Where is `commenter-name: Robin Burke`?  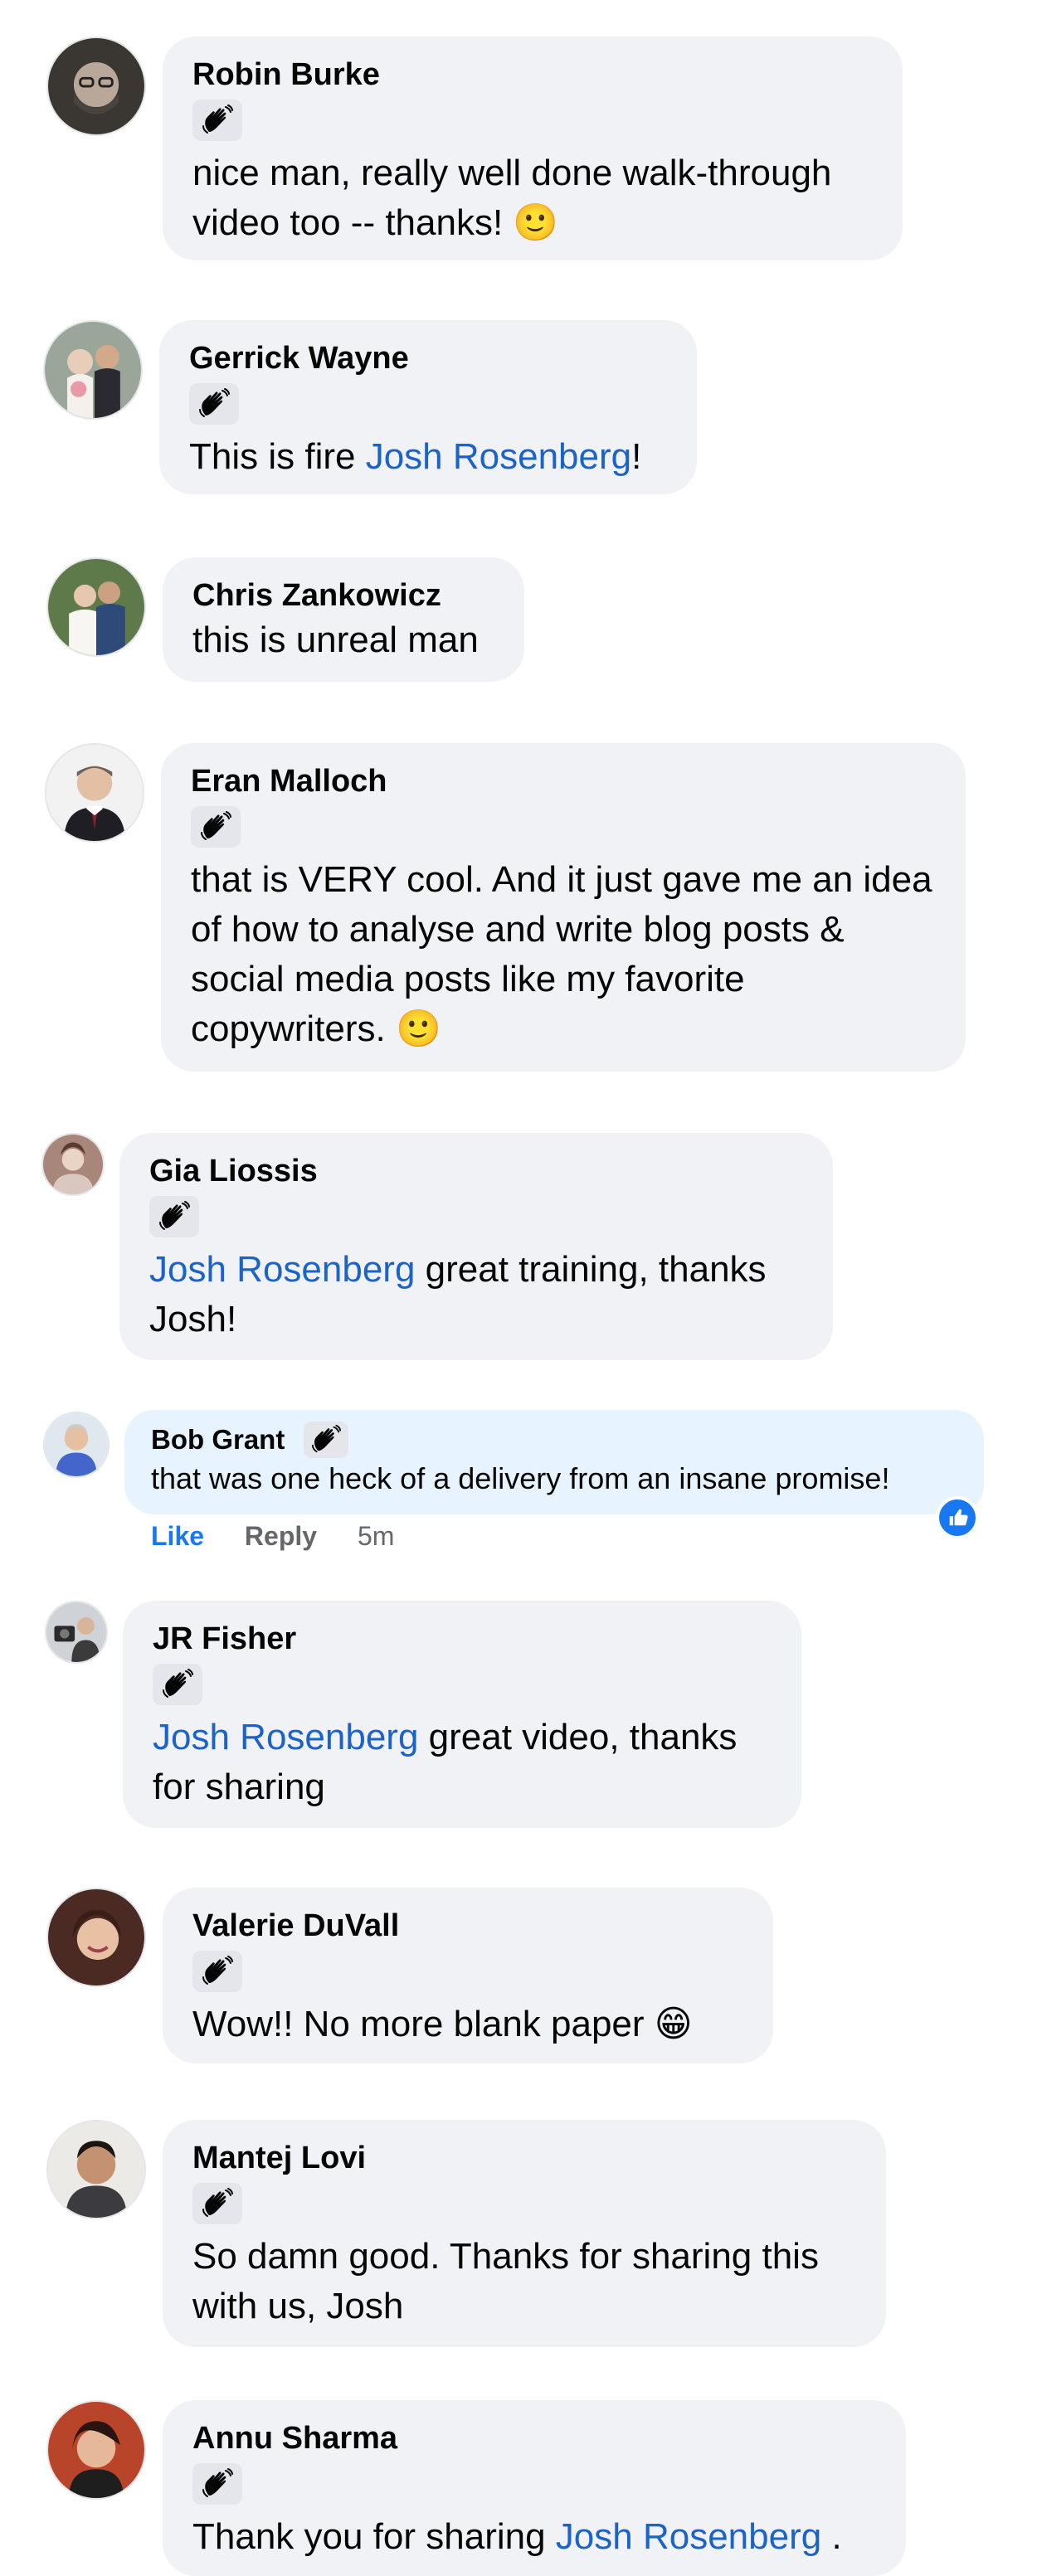
commenter-name: Robin Burke is located at coordinates (532, 75).